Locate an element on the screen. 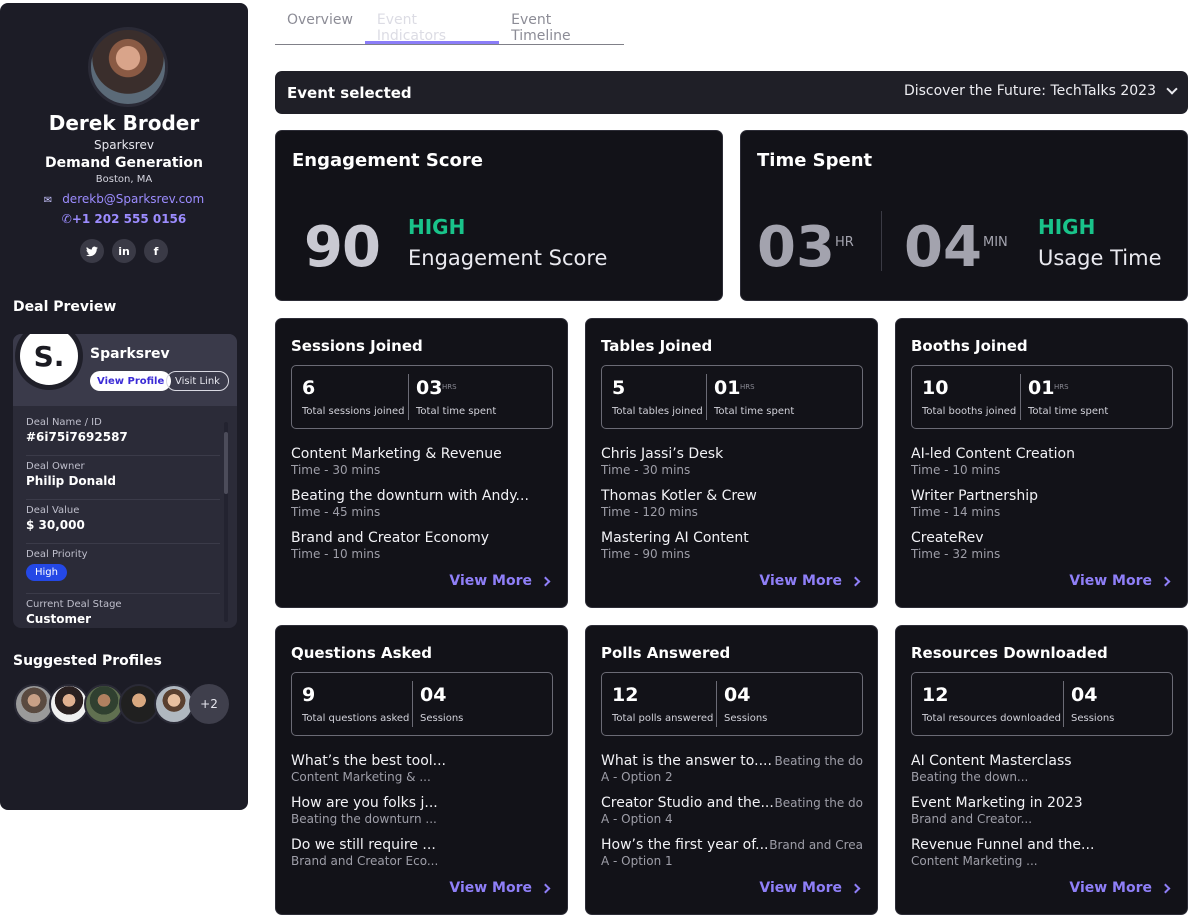  time-hours-unit: HR is located at coordinates (844, 242).